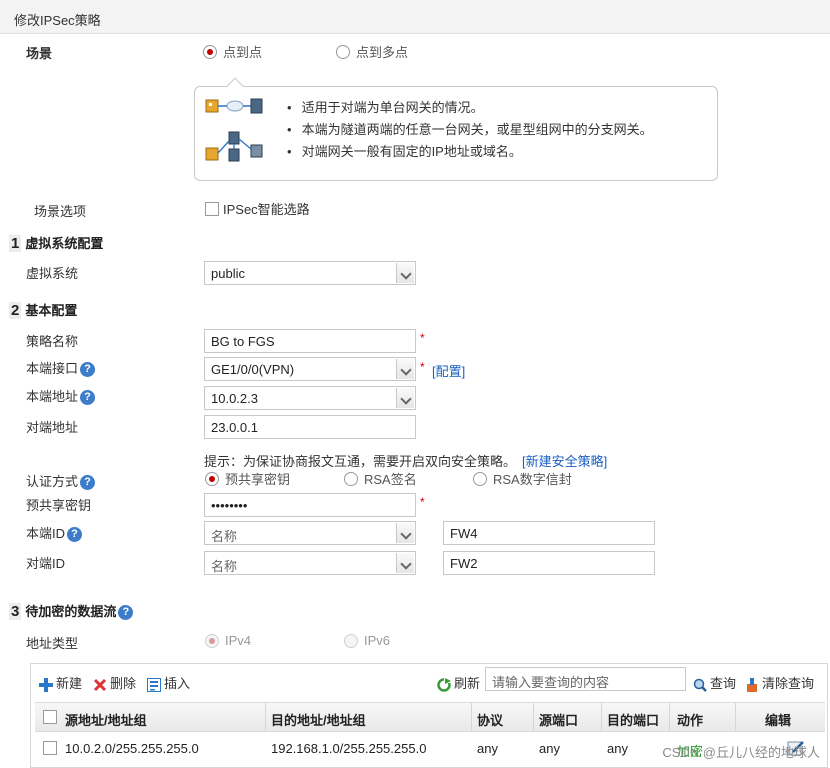 Image resolution: width=830 pixels, height=768 pixels. What do you see at coordinates (52, 481) in the screenshot?
I see `auth-label: 认证方式` at bounding box center [52, 481].